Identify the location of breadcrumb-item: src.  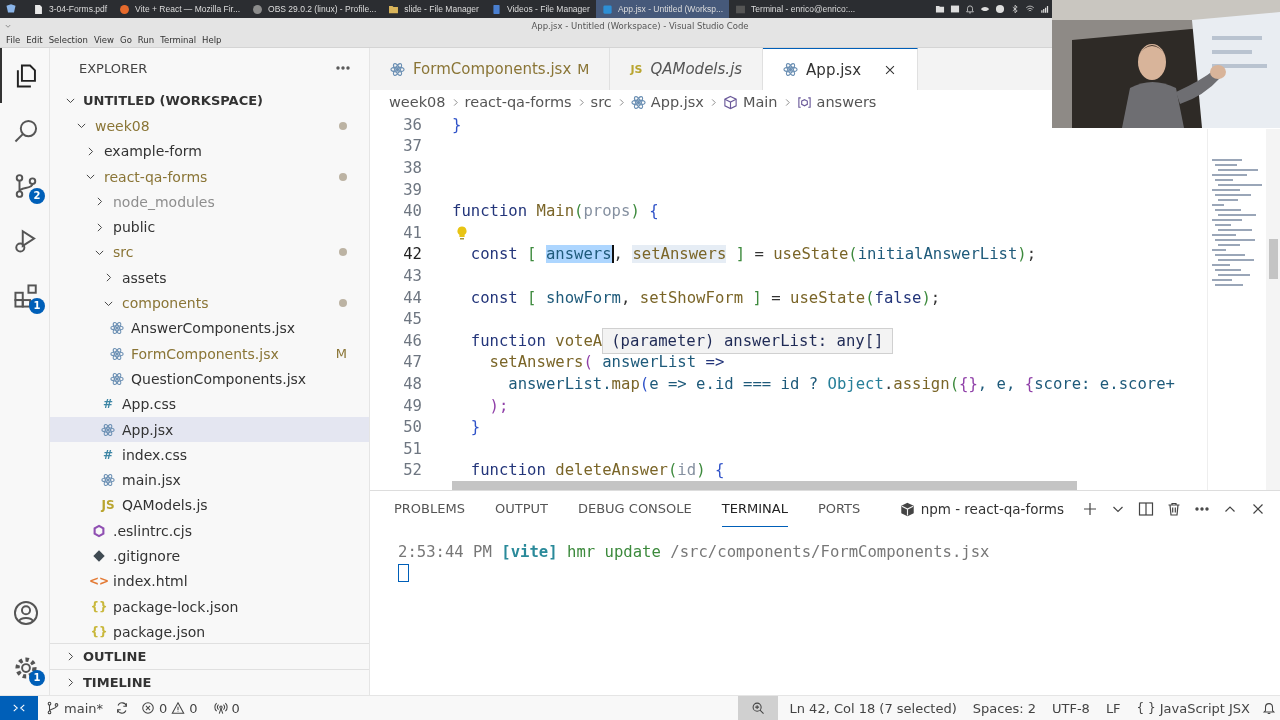
(601, 102).